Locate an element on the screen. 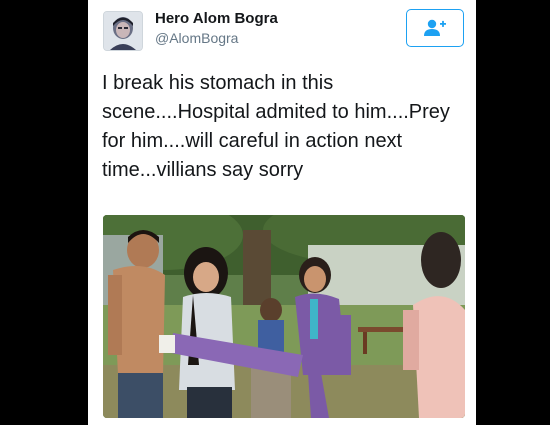  add-user-icon is located at coordinates (435, 27).